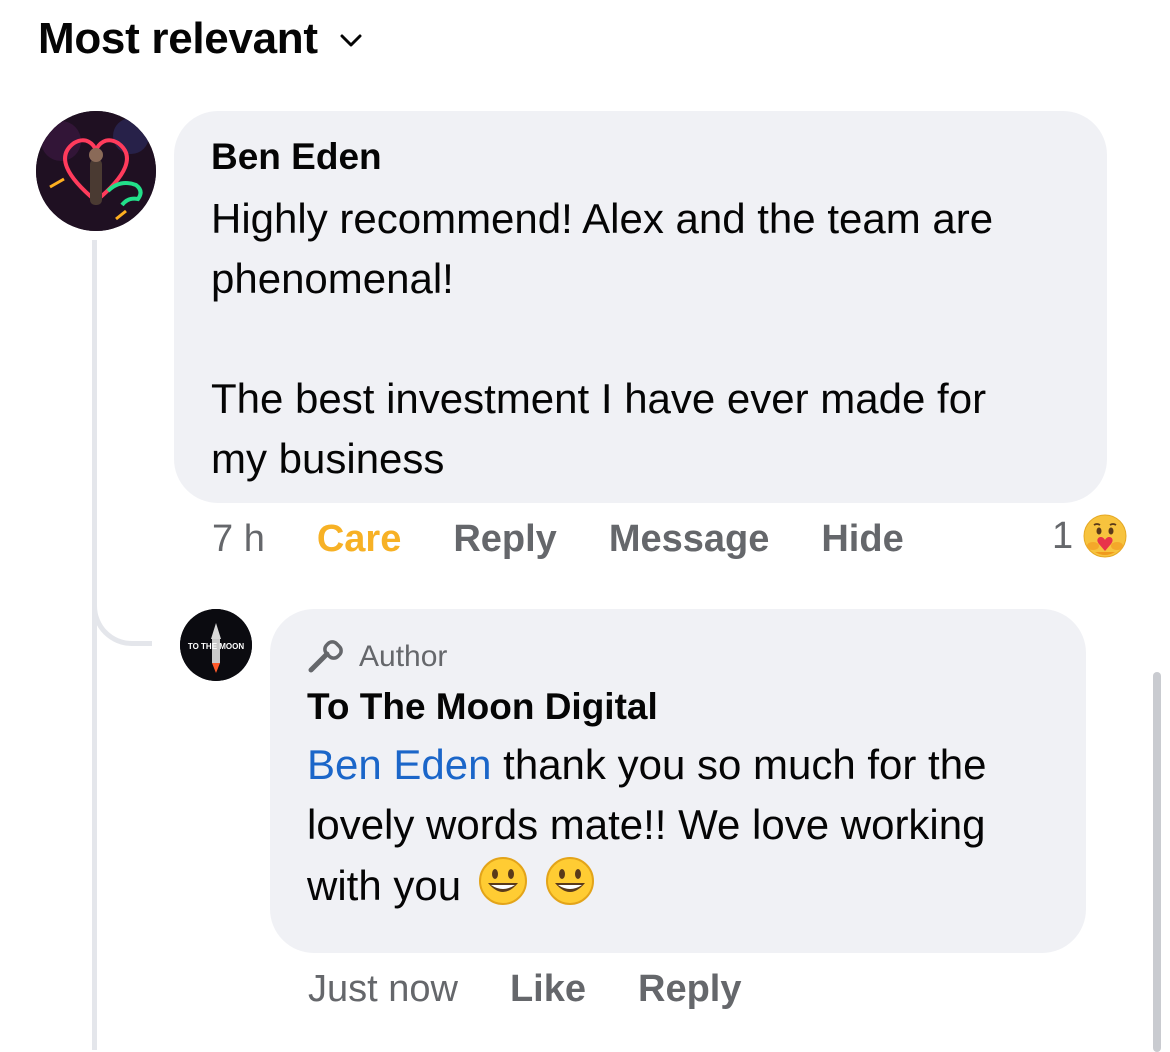 This screenshot has height=1052, width=1170. I want to click on comment-timestamp: 7 h, so click(238, 539).